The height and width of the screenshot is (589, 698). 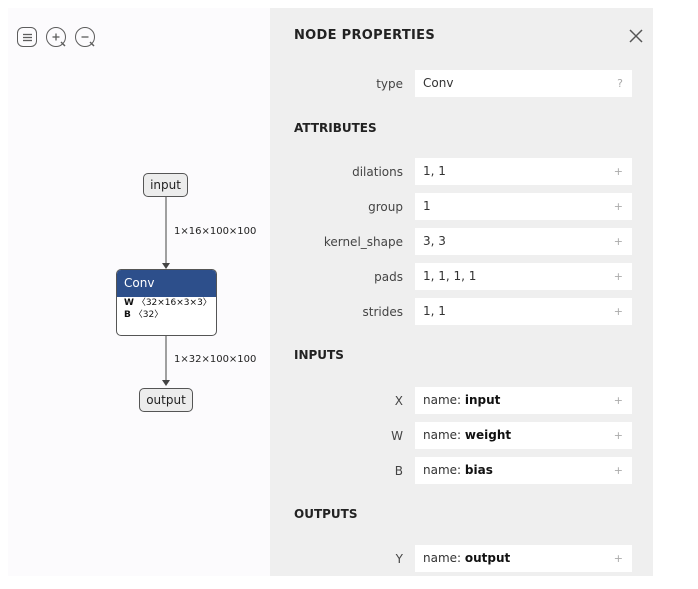 I want to click on menu-icon, so click(x=27, y=37).